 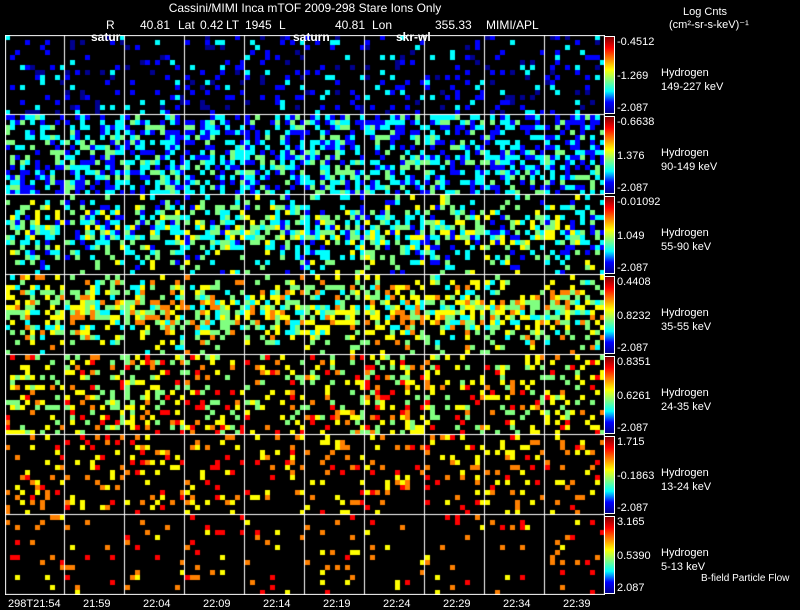 What do you see at coordinates (186, 25) in the screenshot?
I see `lat-label: Lat` at bounding box center [186, 25].